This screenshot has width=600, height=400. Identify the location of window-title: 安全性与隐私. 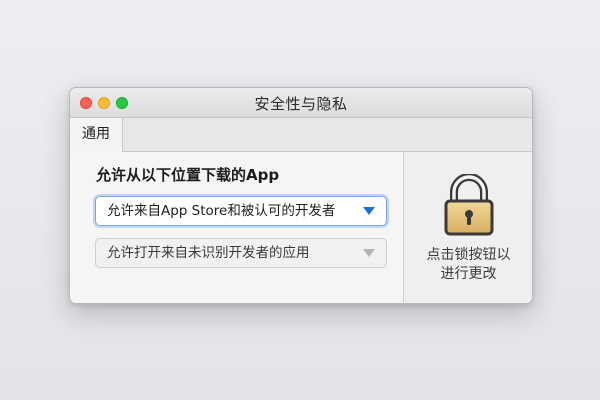
(301, 104).